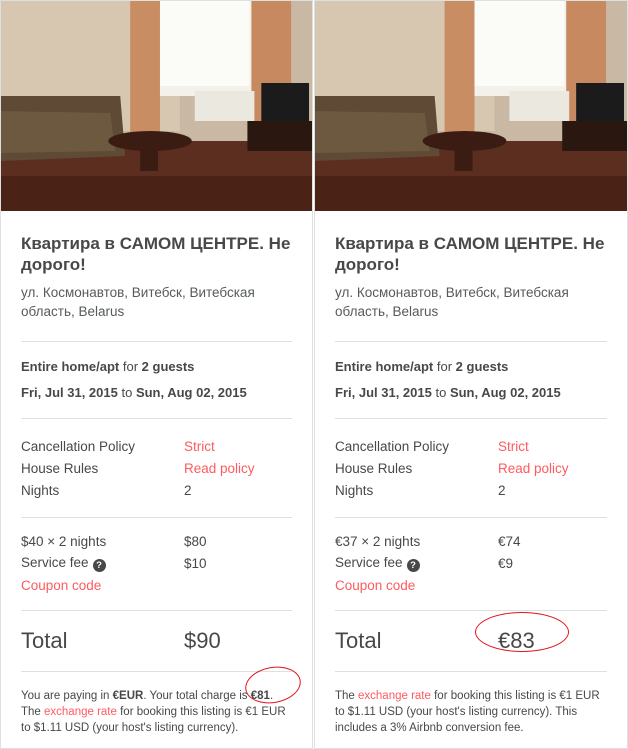  Describe the element at coordinates (202, 640) in the screenshot. I see `total-value: $90` at that location.